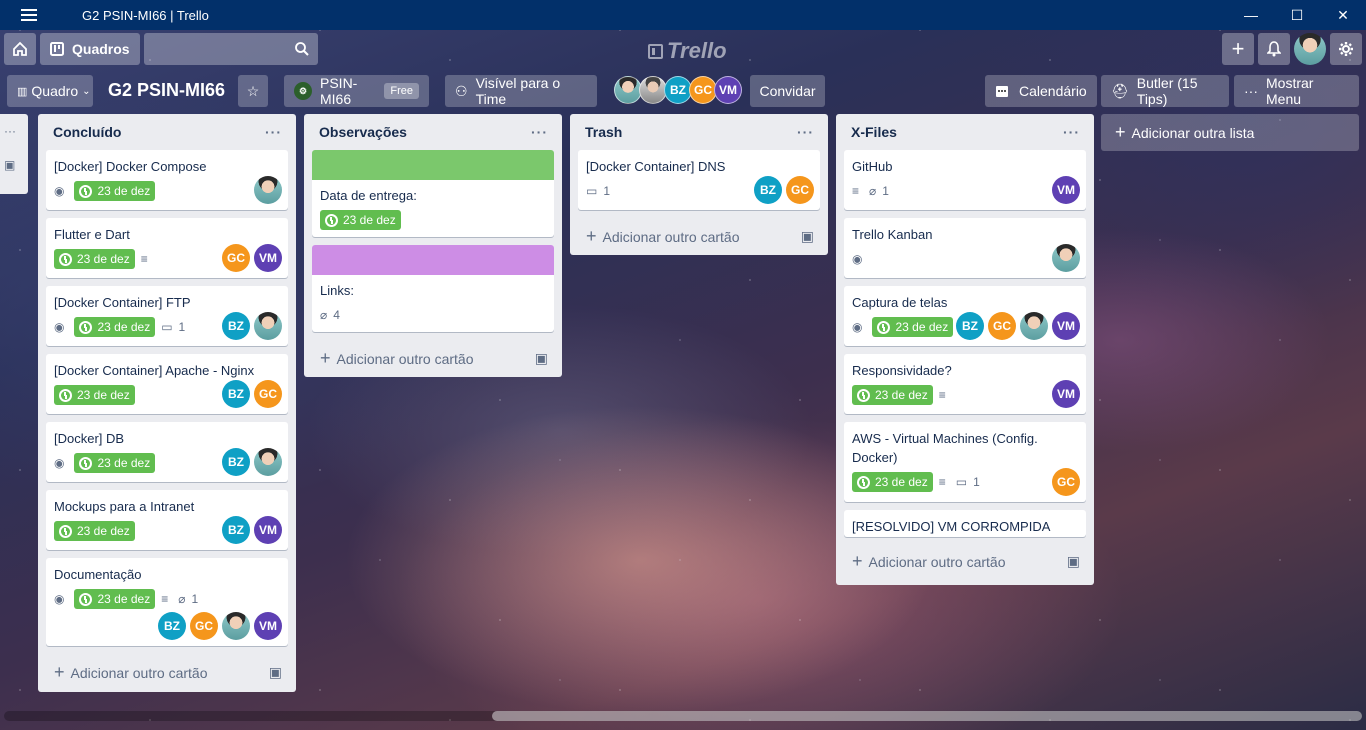 This screenshot has width=1366, height=730. Describe the element at coordinates (1297, 15) in the screenshot. I see `maximize-button: ☐` at that location.